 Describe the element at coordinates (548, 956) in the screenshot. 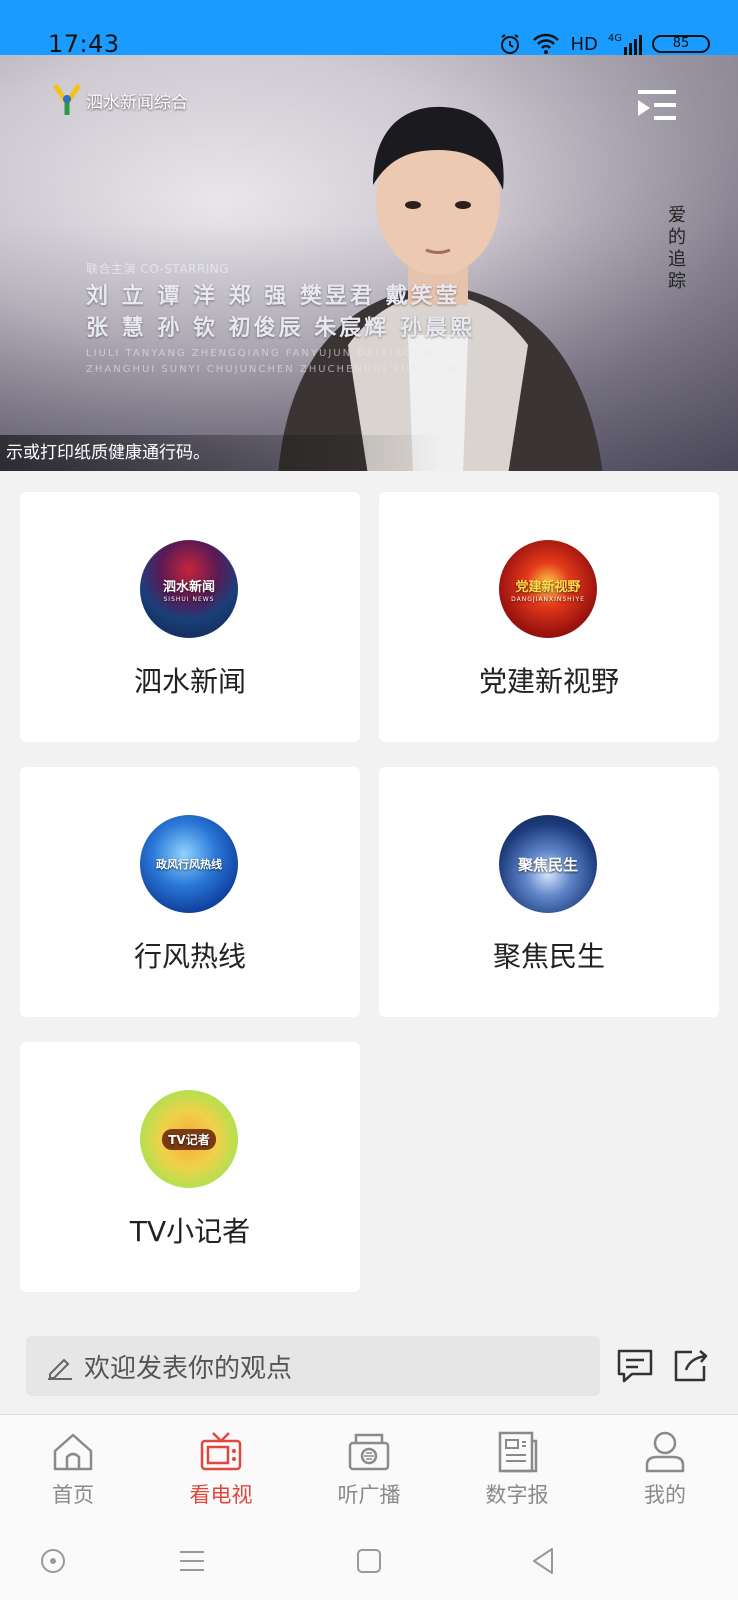

I see `program-name: 聚焦民生` at that location.